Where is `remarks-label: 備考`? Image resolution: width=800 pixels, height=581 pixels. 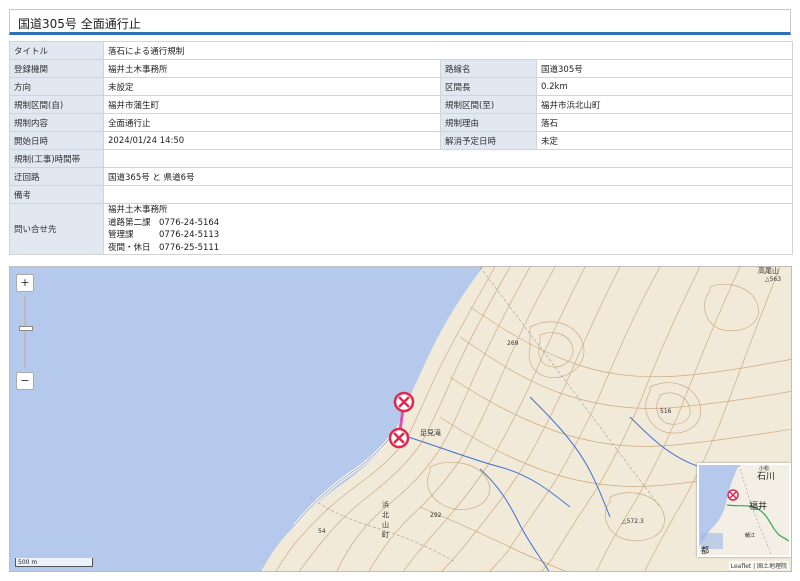
remarks-label: 備考 is located at coordinates (56, 194).